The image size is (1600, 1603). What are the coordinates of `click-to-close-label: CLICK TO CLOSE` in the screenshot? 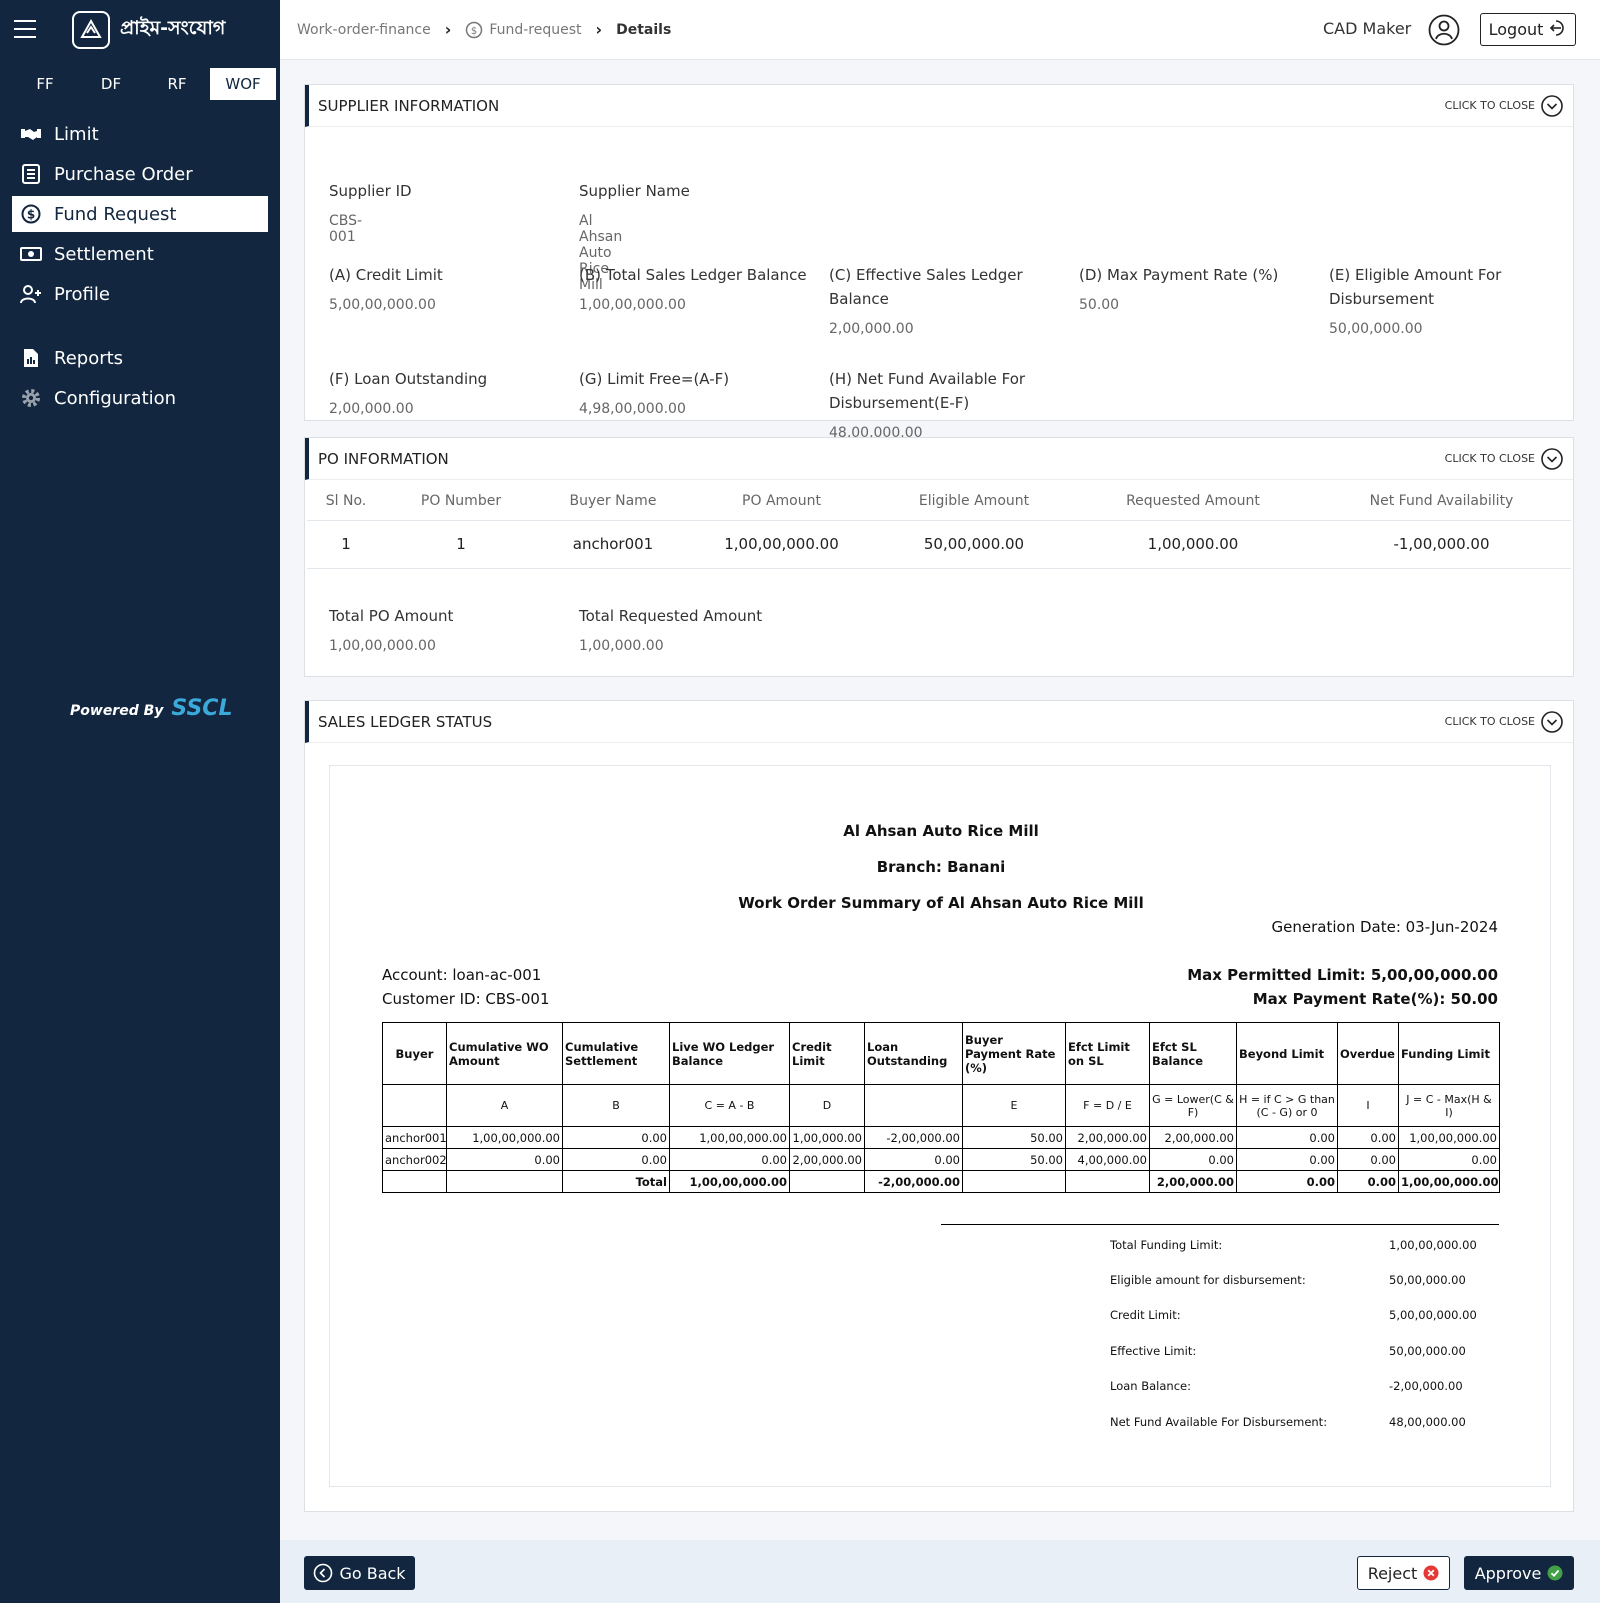 It's located at (1489, 105).